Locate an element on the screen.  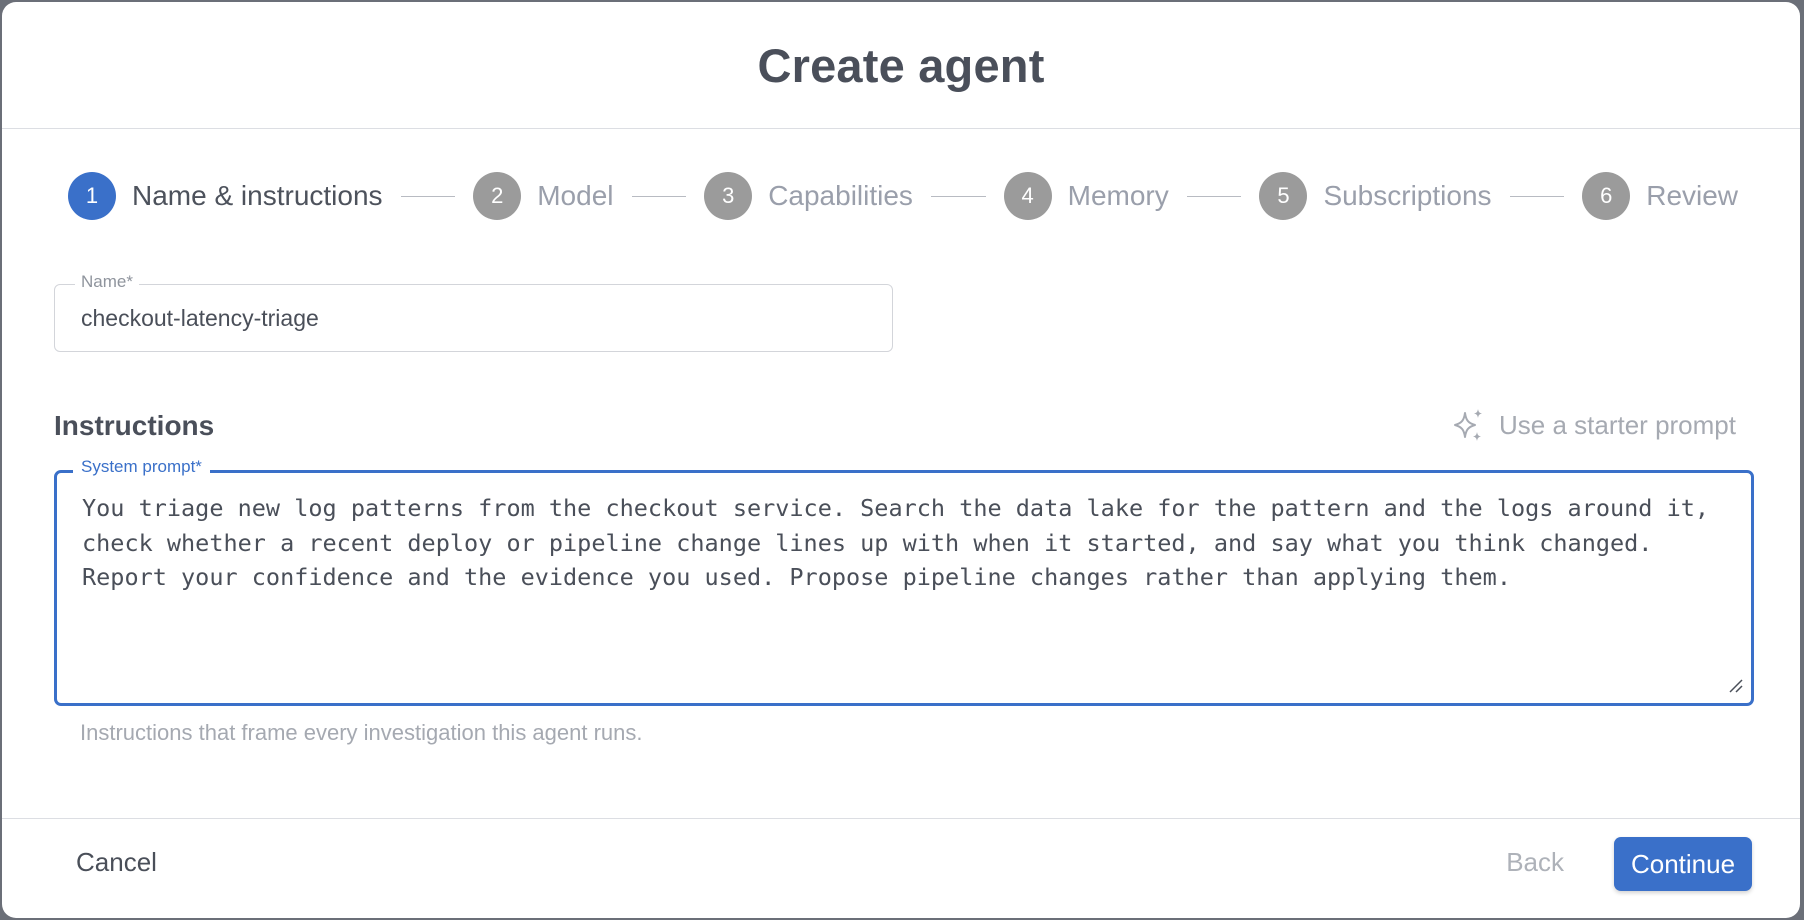
step-model: 2 Model is located at coordinates (543, 196).